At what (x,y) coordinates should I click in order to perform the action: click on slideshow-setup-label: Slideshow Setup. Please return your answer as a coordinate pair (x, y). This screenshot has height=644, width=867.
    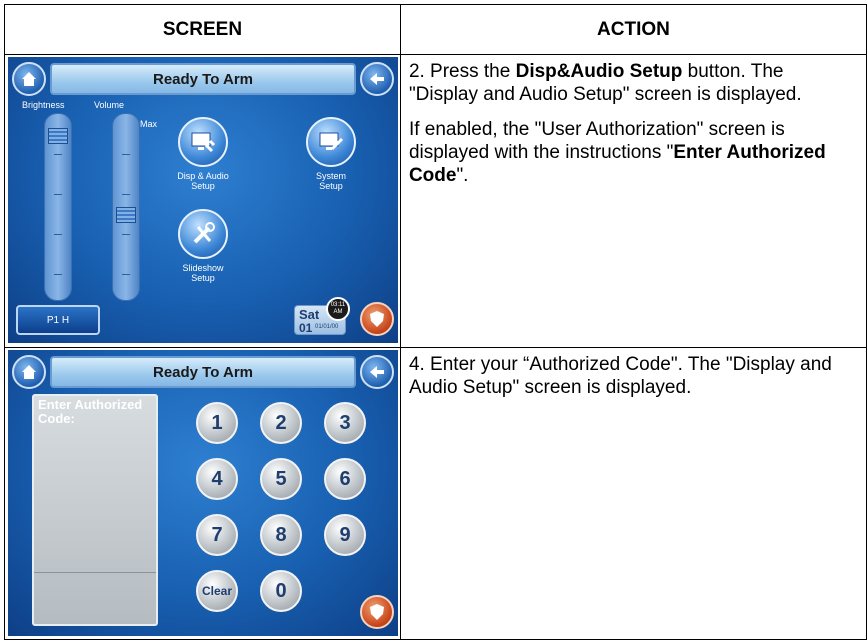
    Looking at the image, I should click on (203, 273).